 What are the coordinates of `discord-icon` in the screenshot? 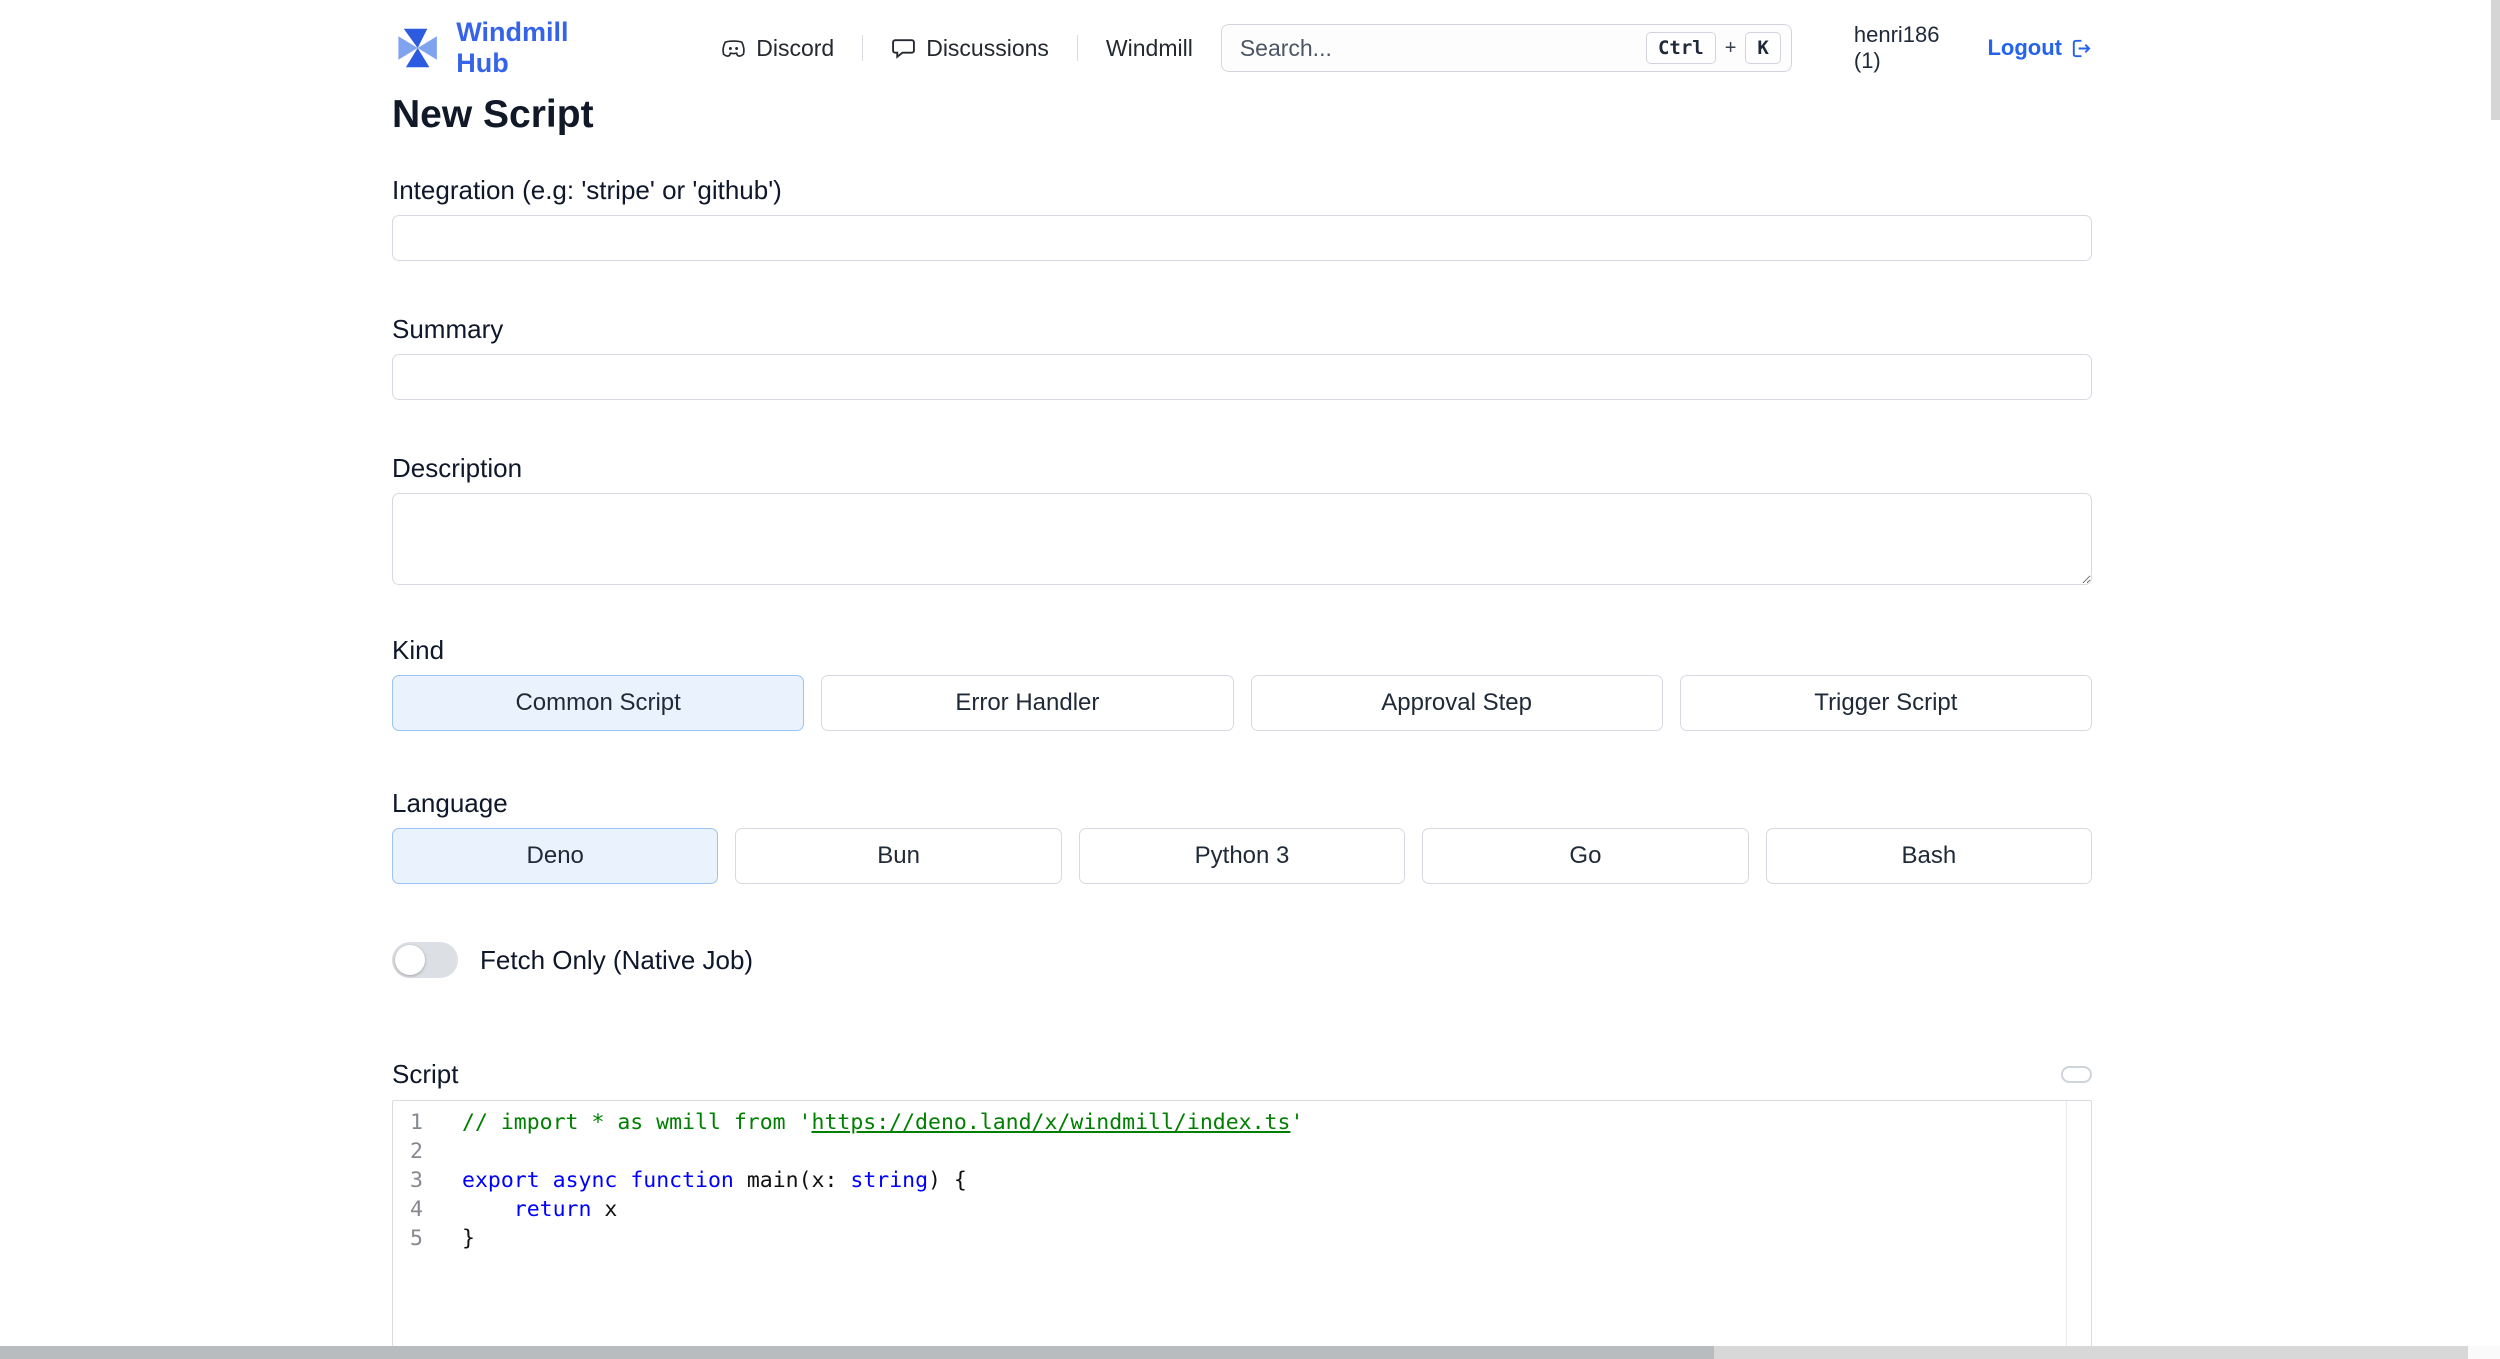 It's located at (733, 48).